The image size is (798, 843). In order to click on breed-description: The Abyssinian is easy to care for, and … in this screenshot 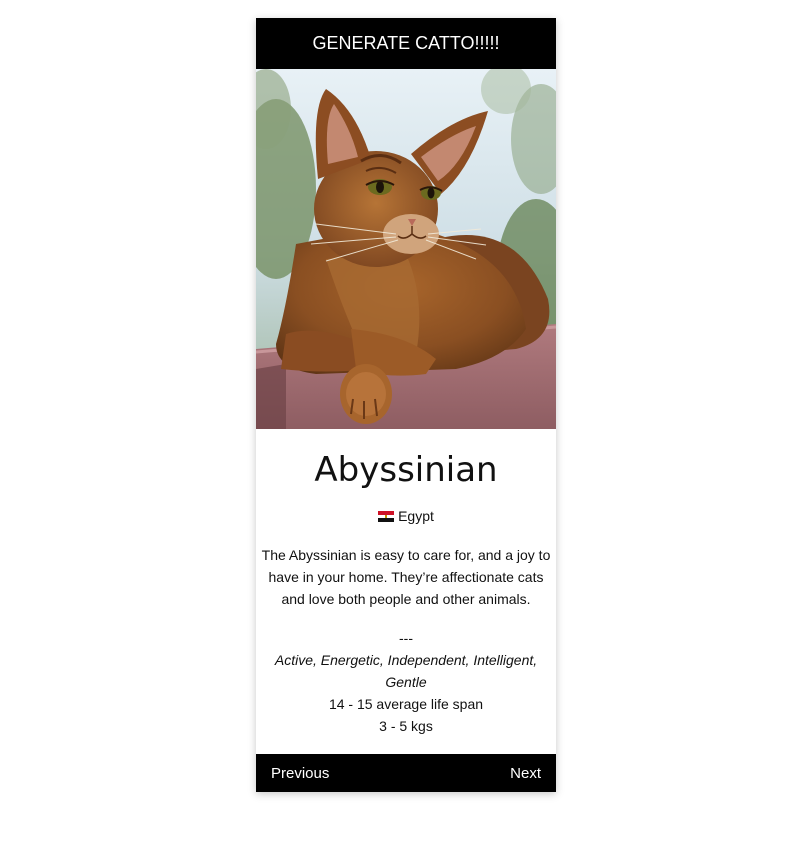, I will do `click(406, 577)`.